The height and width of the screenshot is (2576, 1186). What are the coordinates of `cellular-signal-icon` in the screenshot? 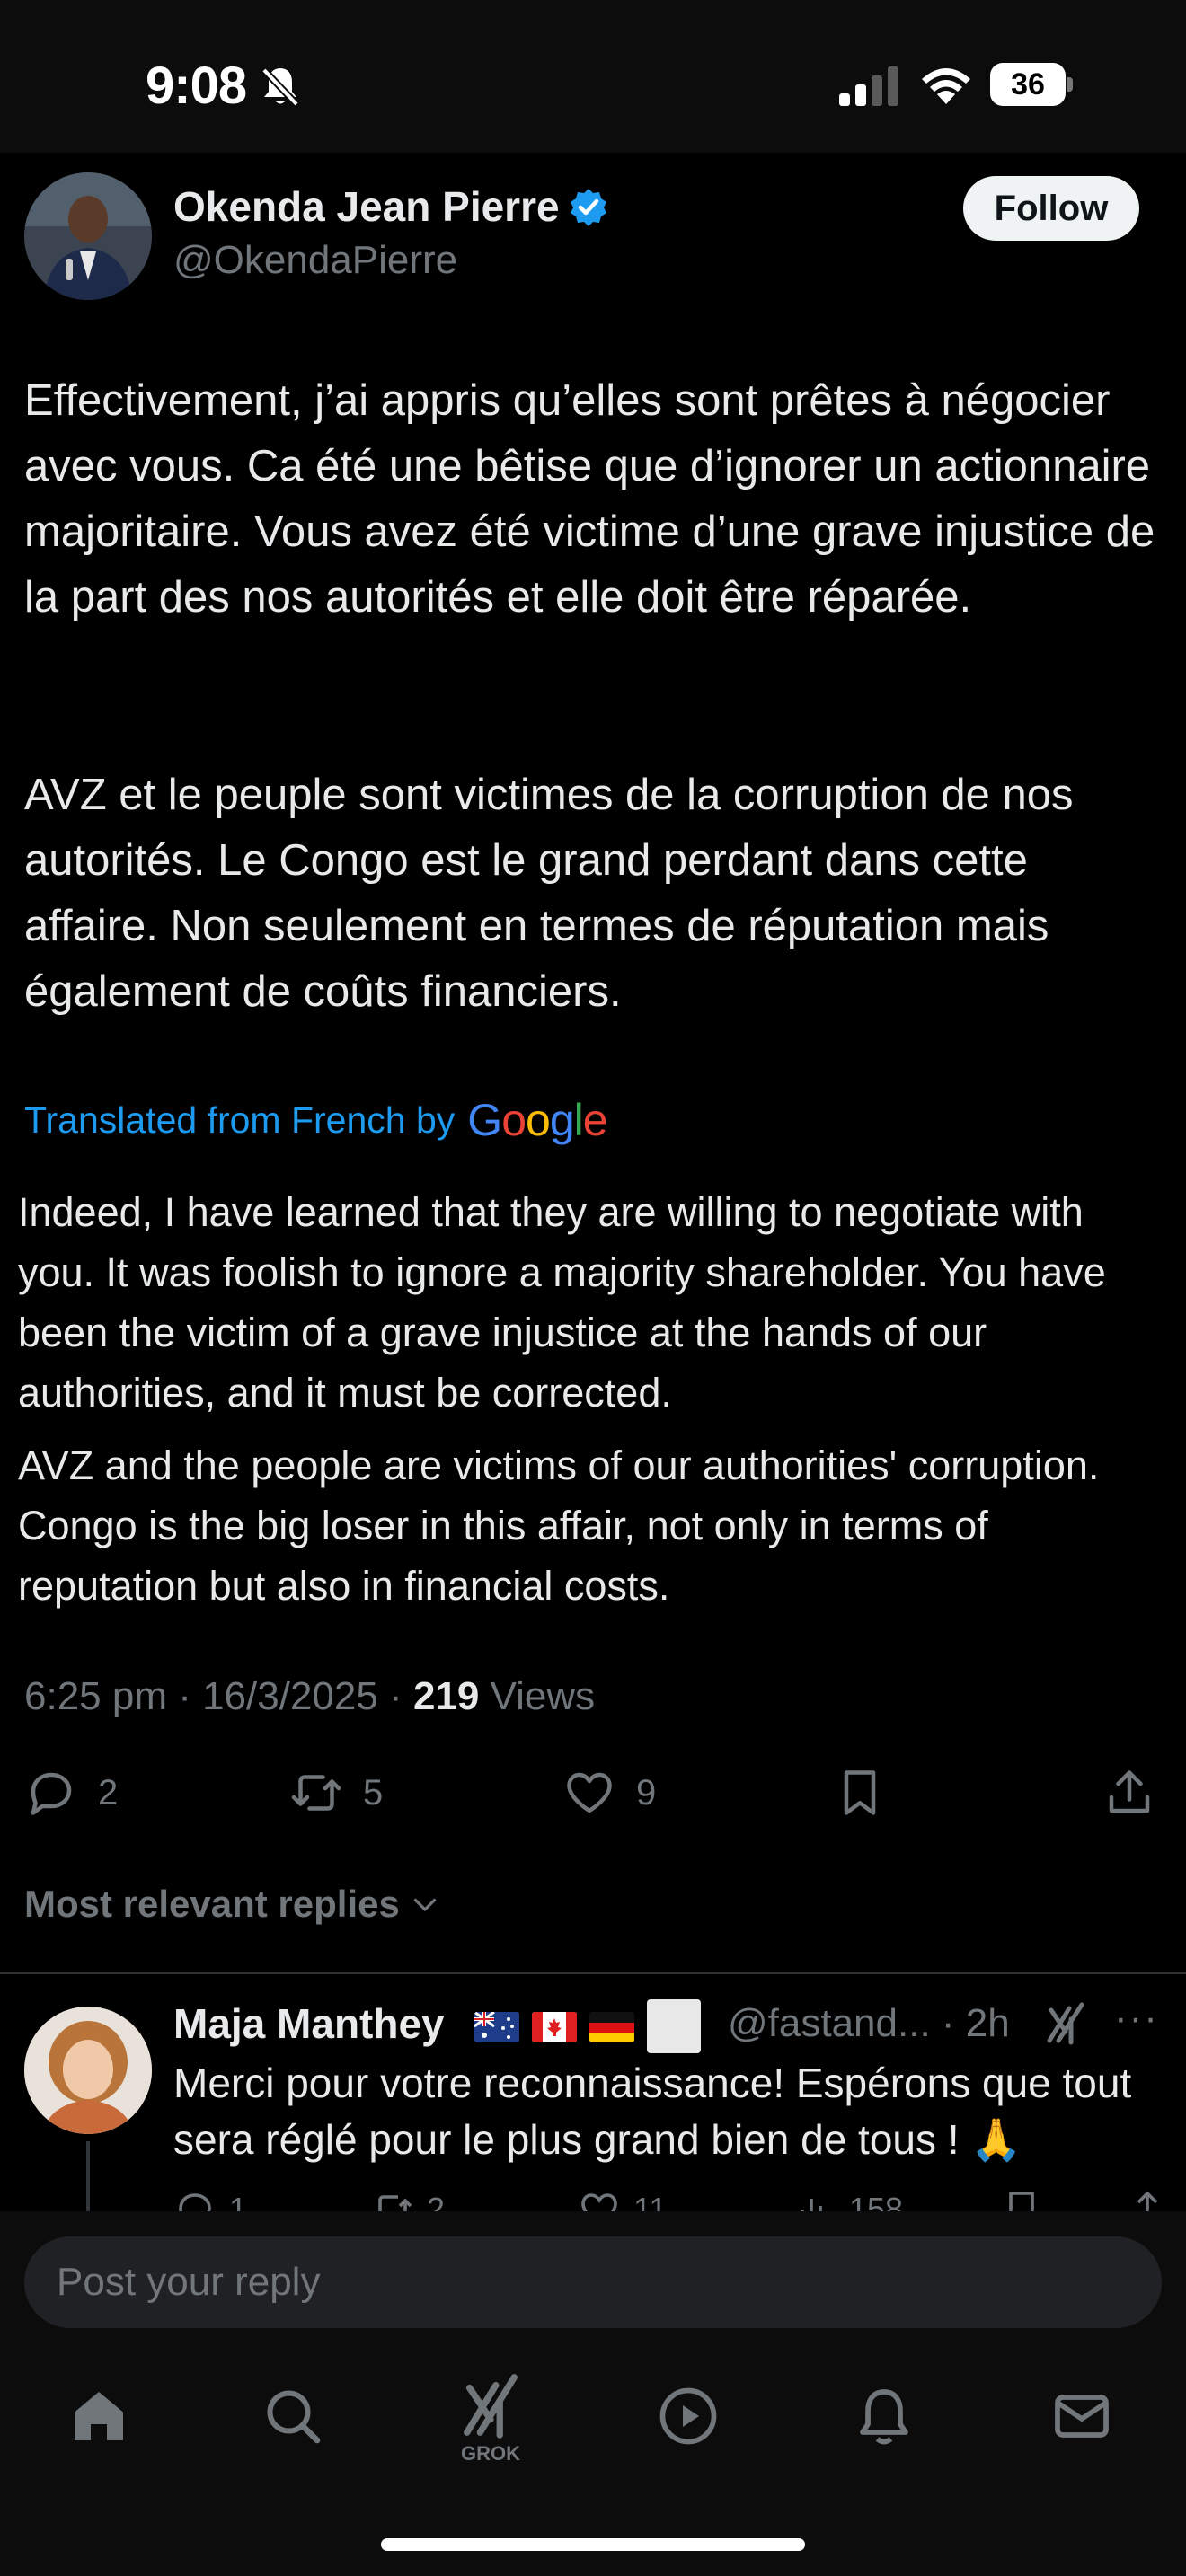 It's located at (868, 86).